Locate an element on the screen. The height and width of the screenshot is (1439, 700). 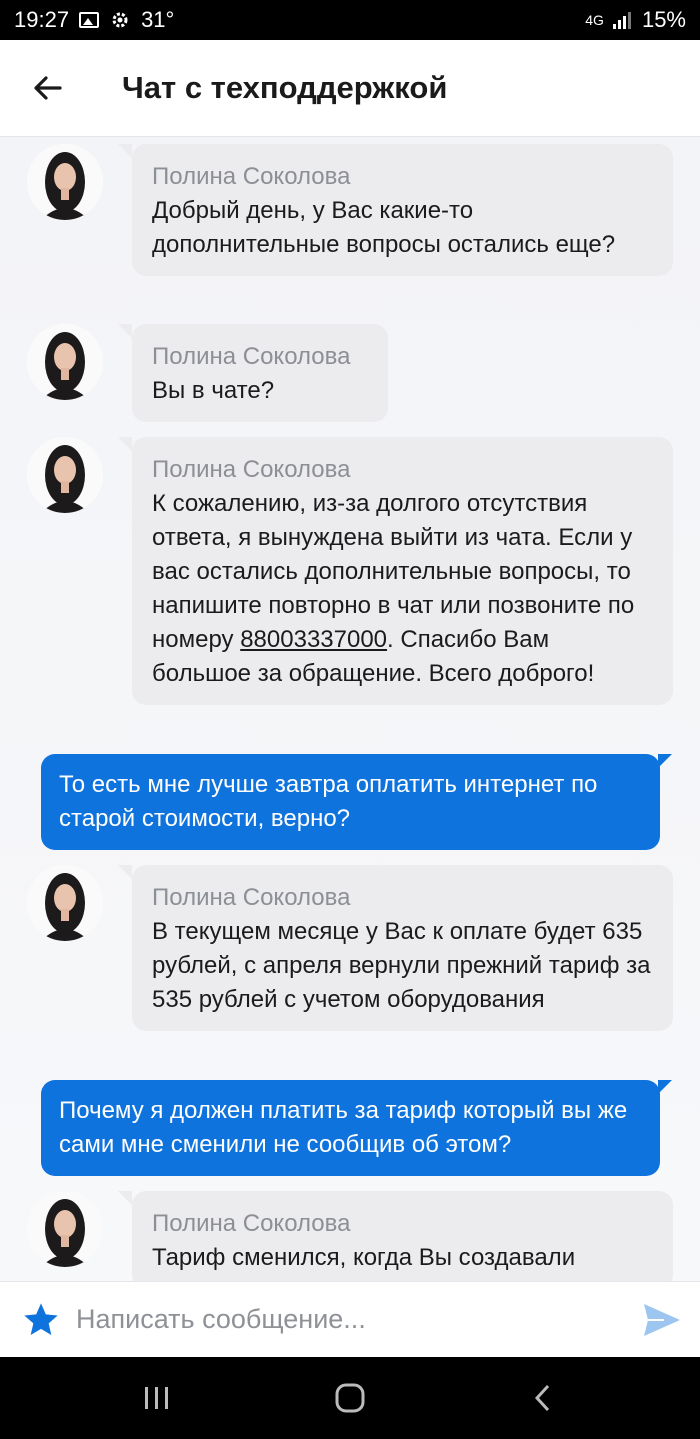
recents-icon is located at coordinates (156, 1398).